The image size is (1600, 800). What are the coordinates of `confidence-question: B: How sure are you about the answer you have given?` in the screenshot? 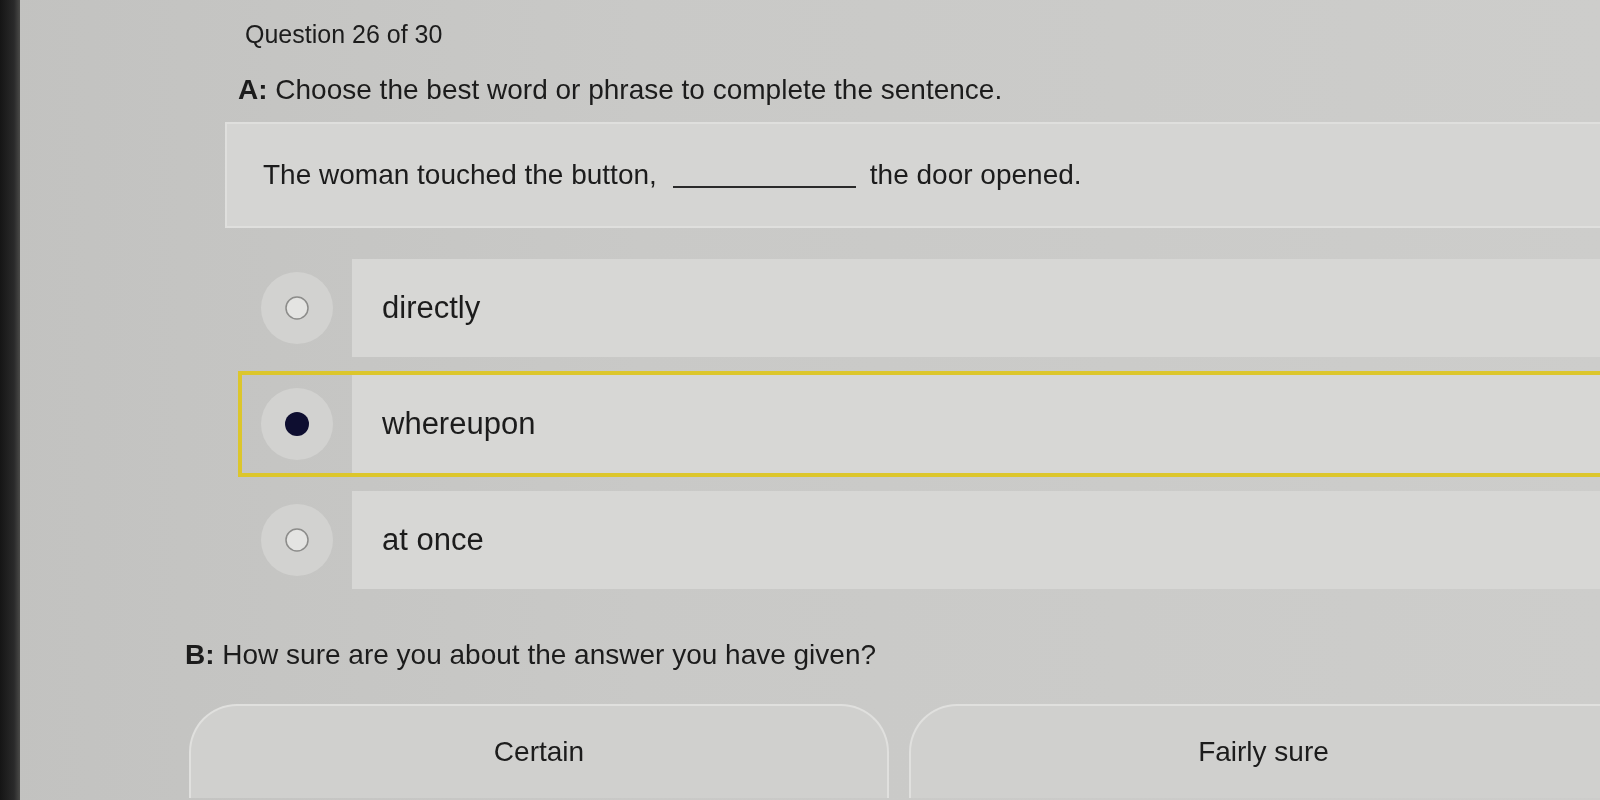 It's located at (531, 655).